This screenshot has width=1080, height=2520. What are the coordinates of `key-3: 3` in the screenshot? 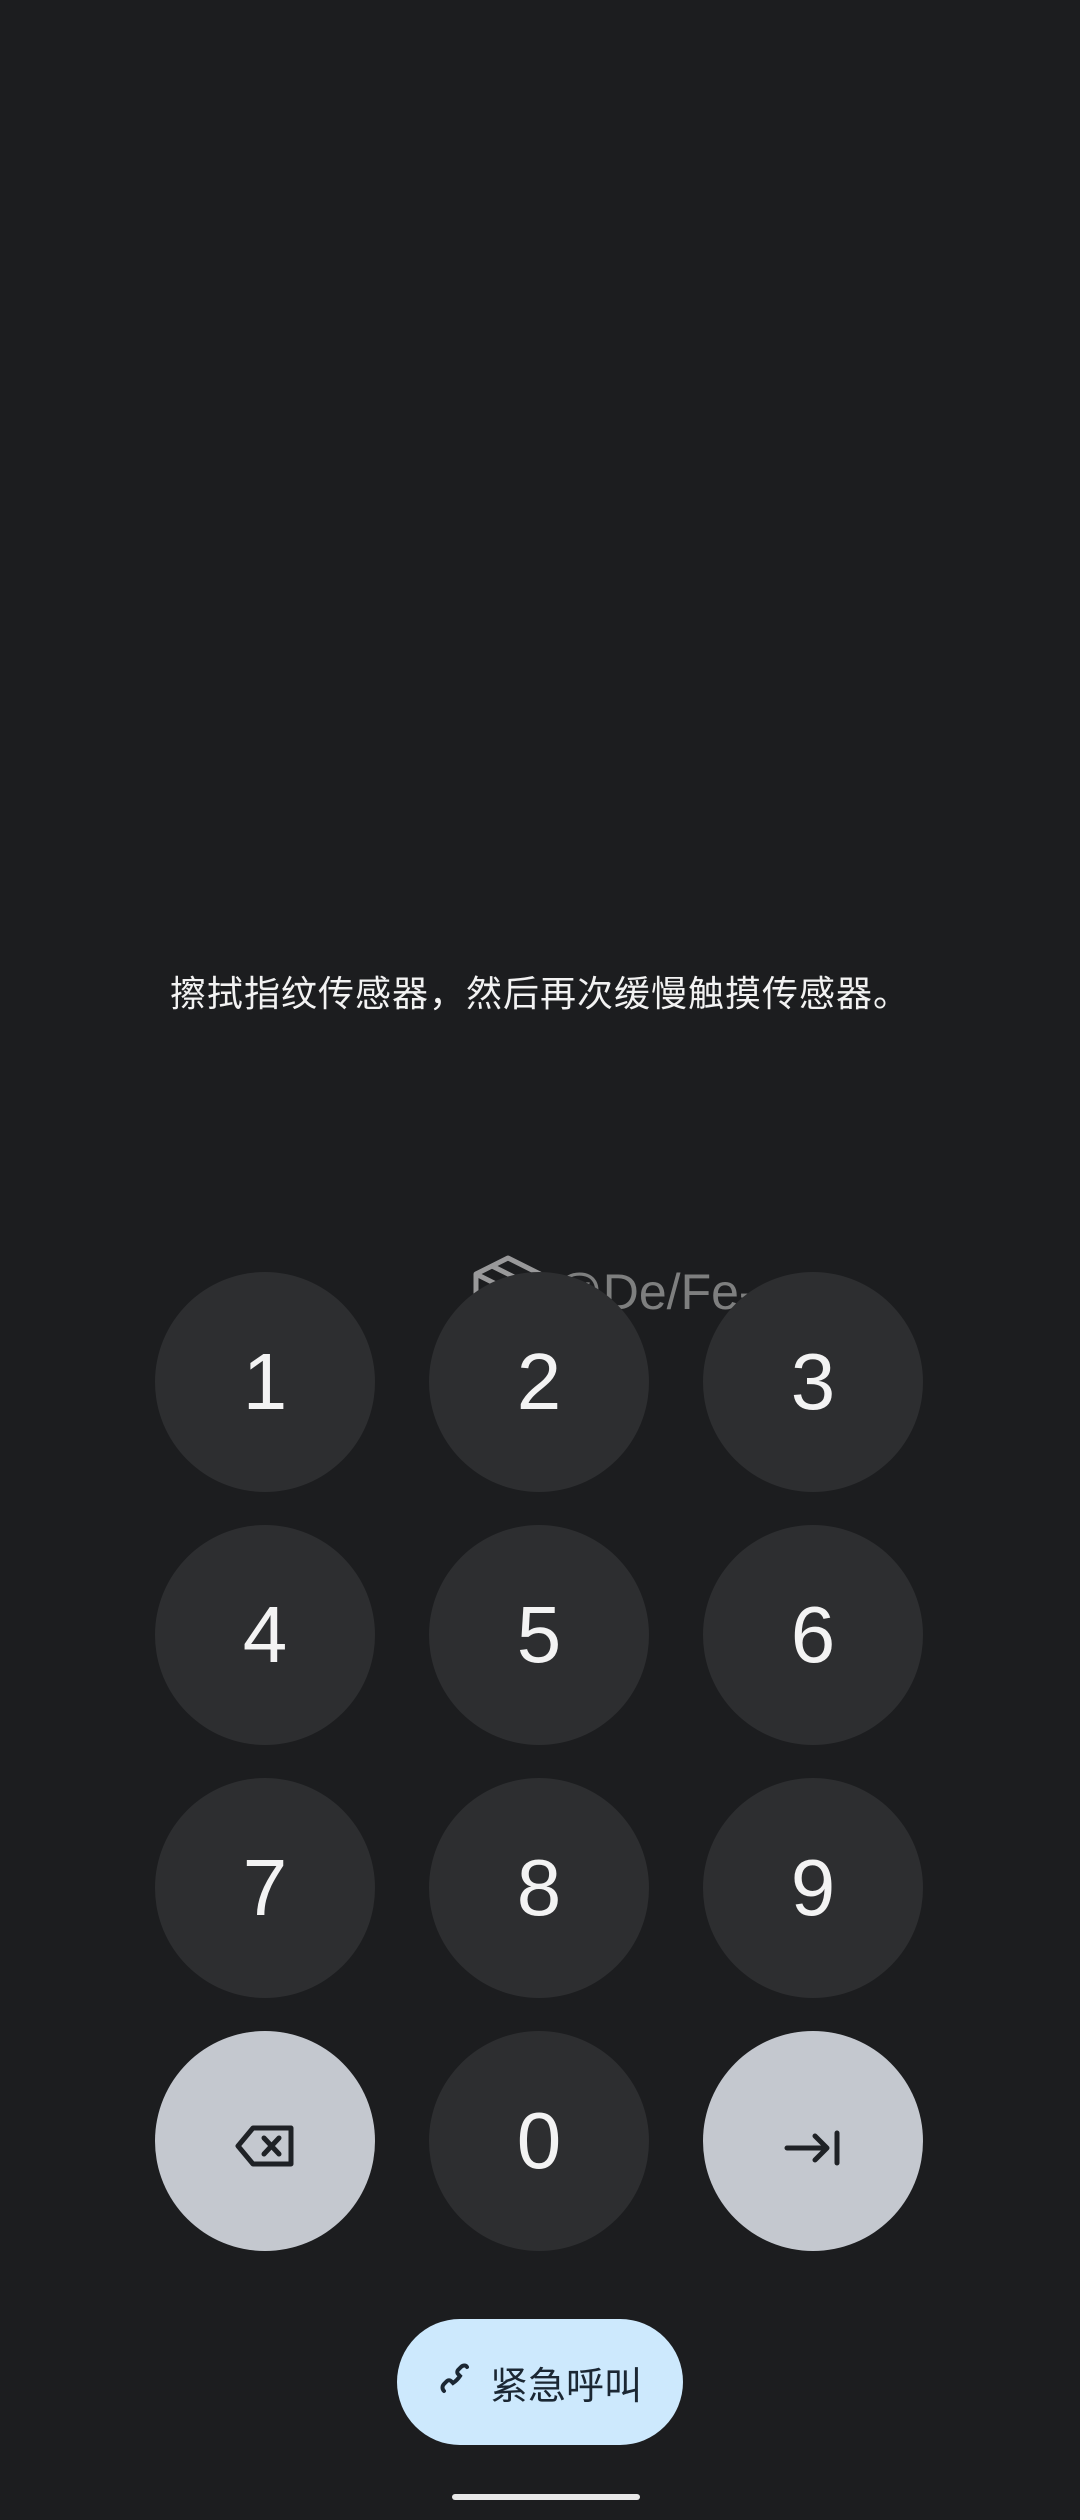 It's located at (813, 1382).